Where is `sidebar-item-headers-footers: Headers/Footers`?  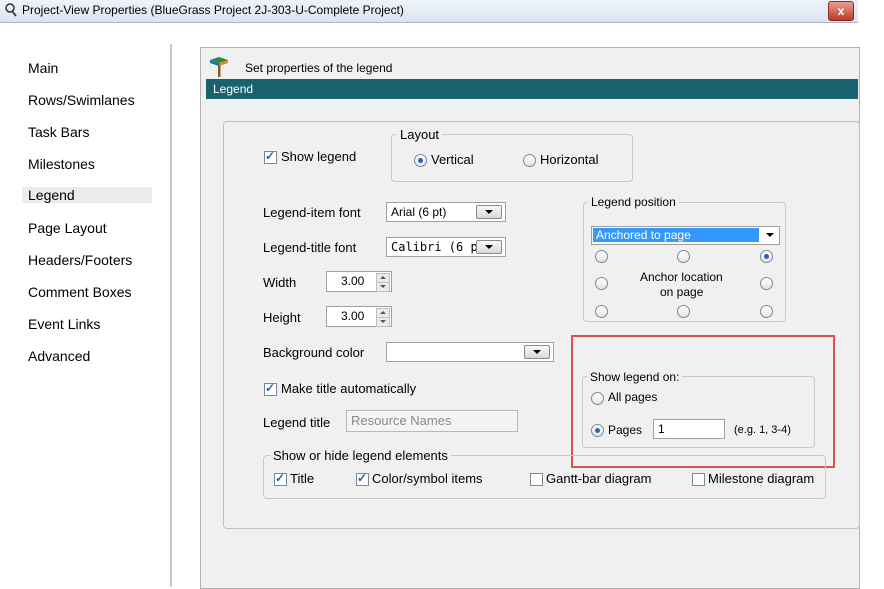
sidebar-item-headers-footers: Headers/Footers is located at coordinates (80, 260).